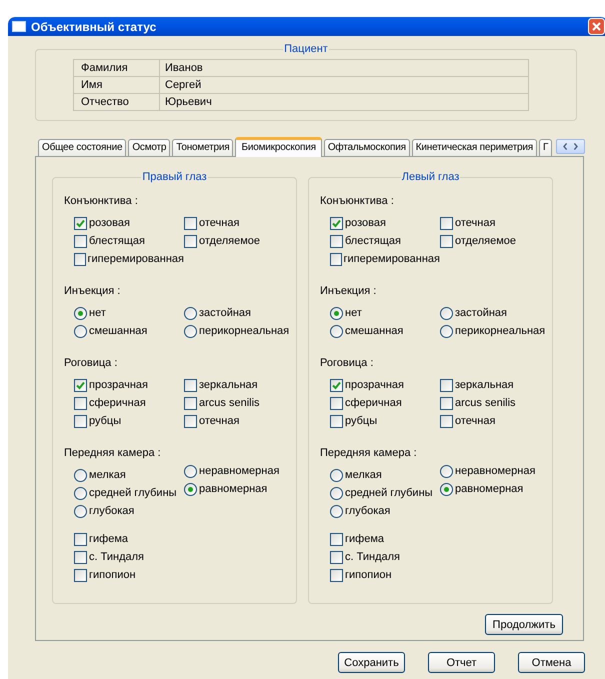 This screenshot has height=679, width=605. Describe the element at coordinates (551, 662) in the screenshot. I see `dialog-button: Отмена` at that location.